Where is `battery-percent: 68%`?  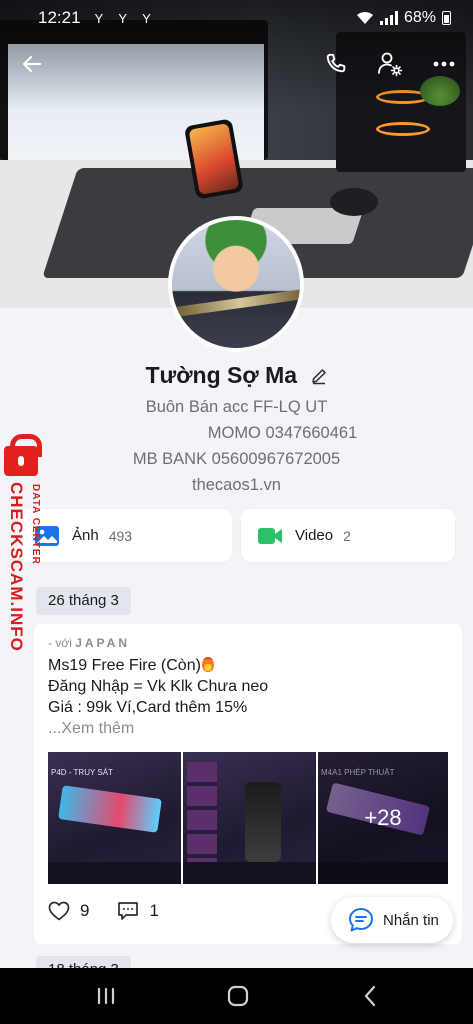 battery-percent: 68% is located at coordinates (419, 17).